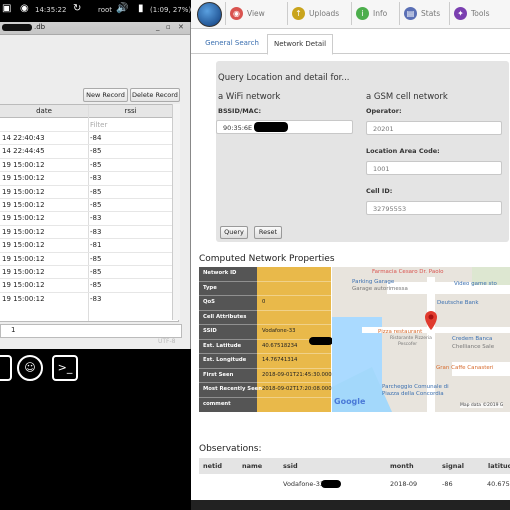  Describe the element at coordinates (298, 13) in the screenshot. I see `upload-icon: ↑` at that location.